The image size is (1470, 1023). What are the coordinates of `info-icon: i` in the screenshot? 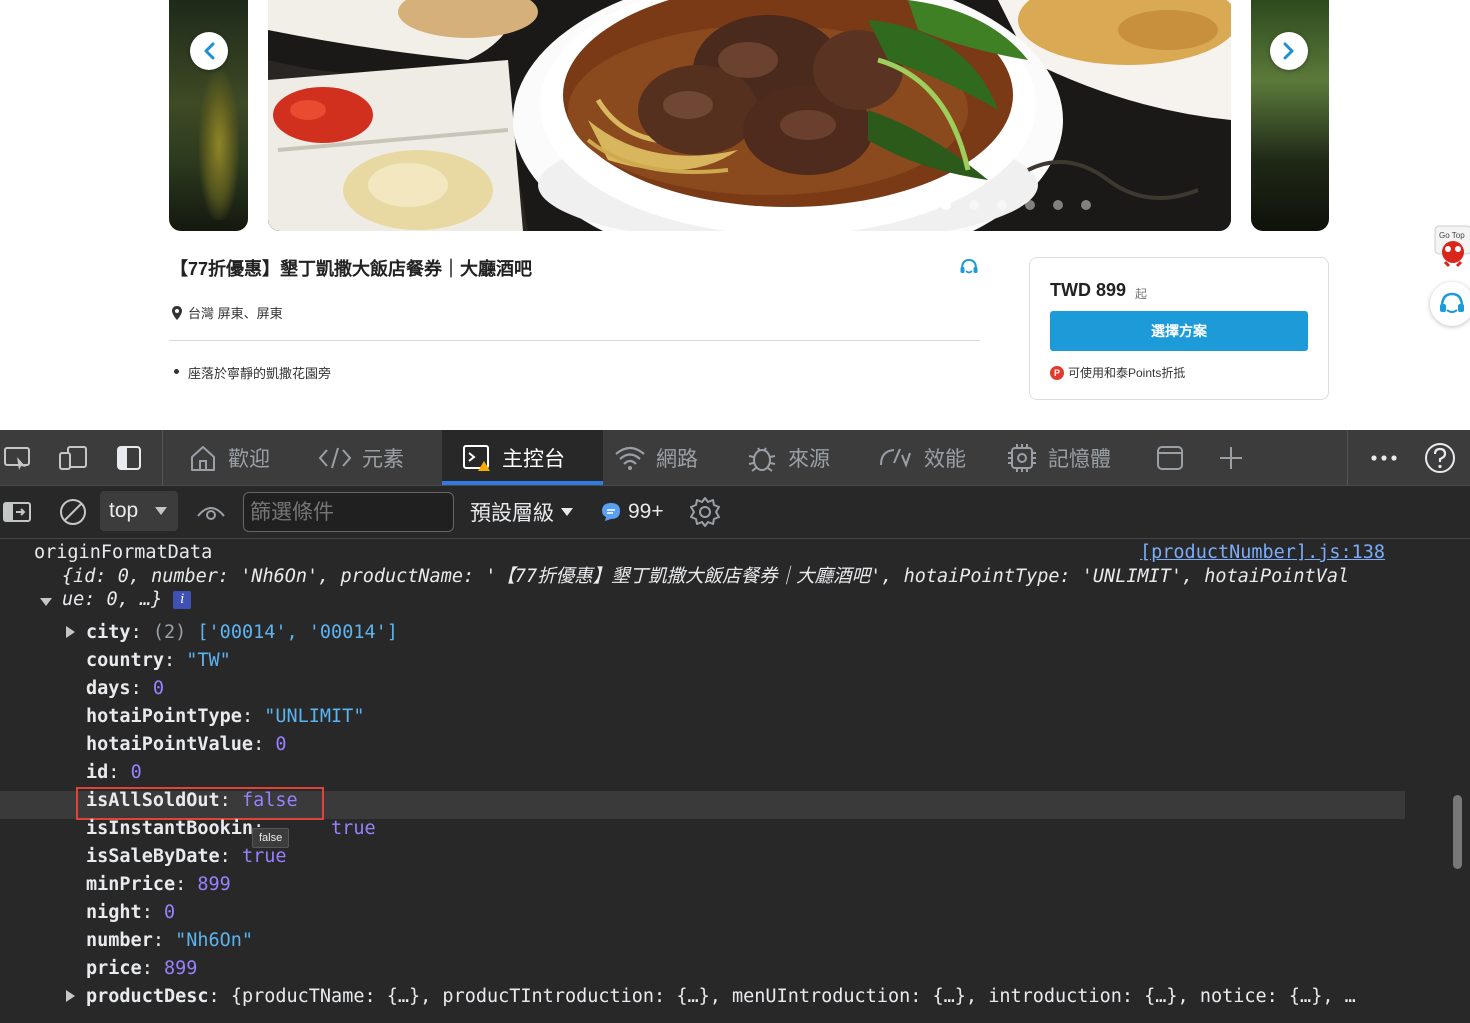 It's located at (182, 600).